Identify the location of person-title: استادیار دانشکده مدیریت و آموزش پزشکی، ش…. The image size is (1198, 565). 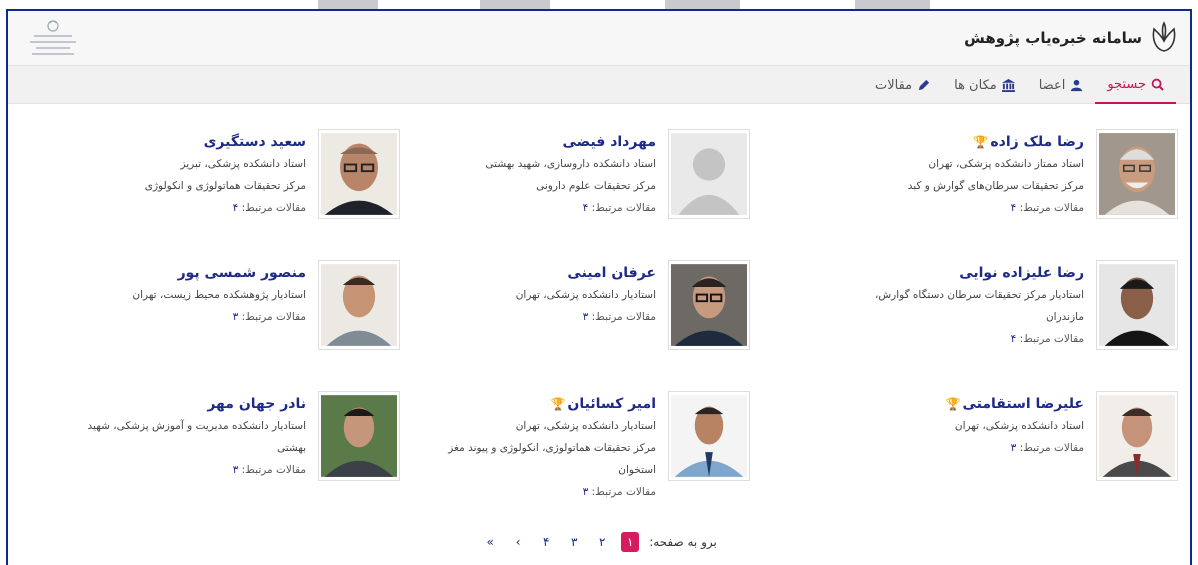
(196, 426).